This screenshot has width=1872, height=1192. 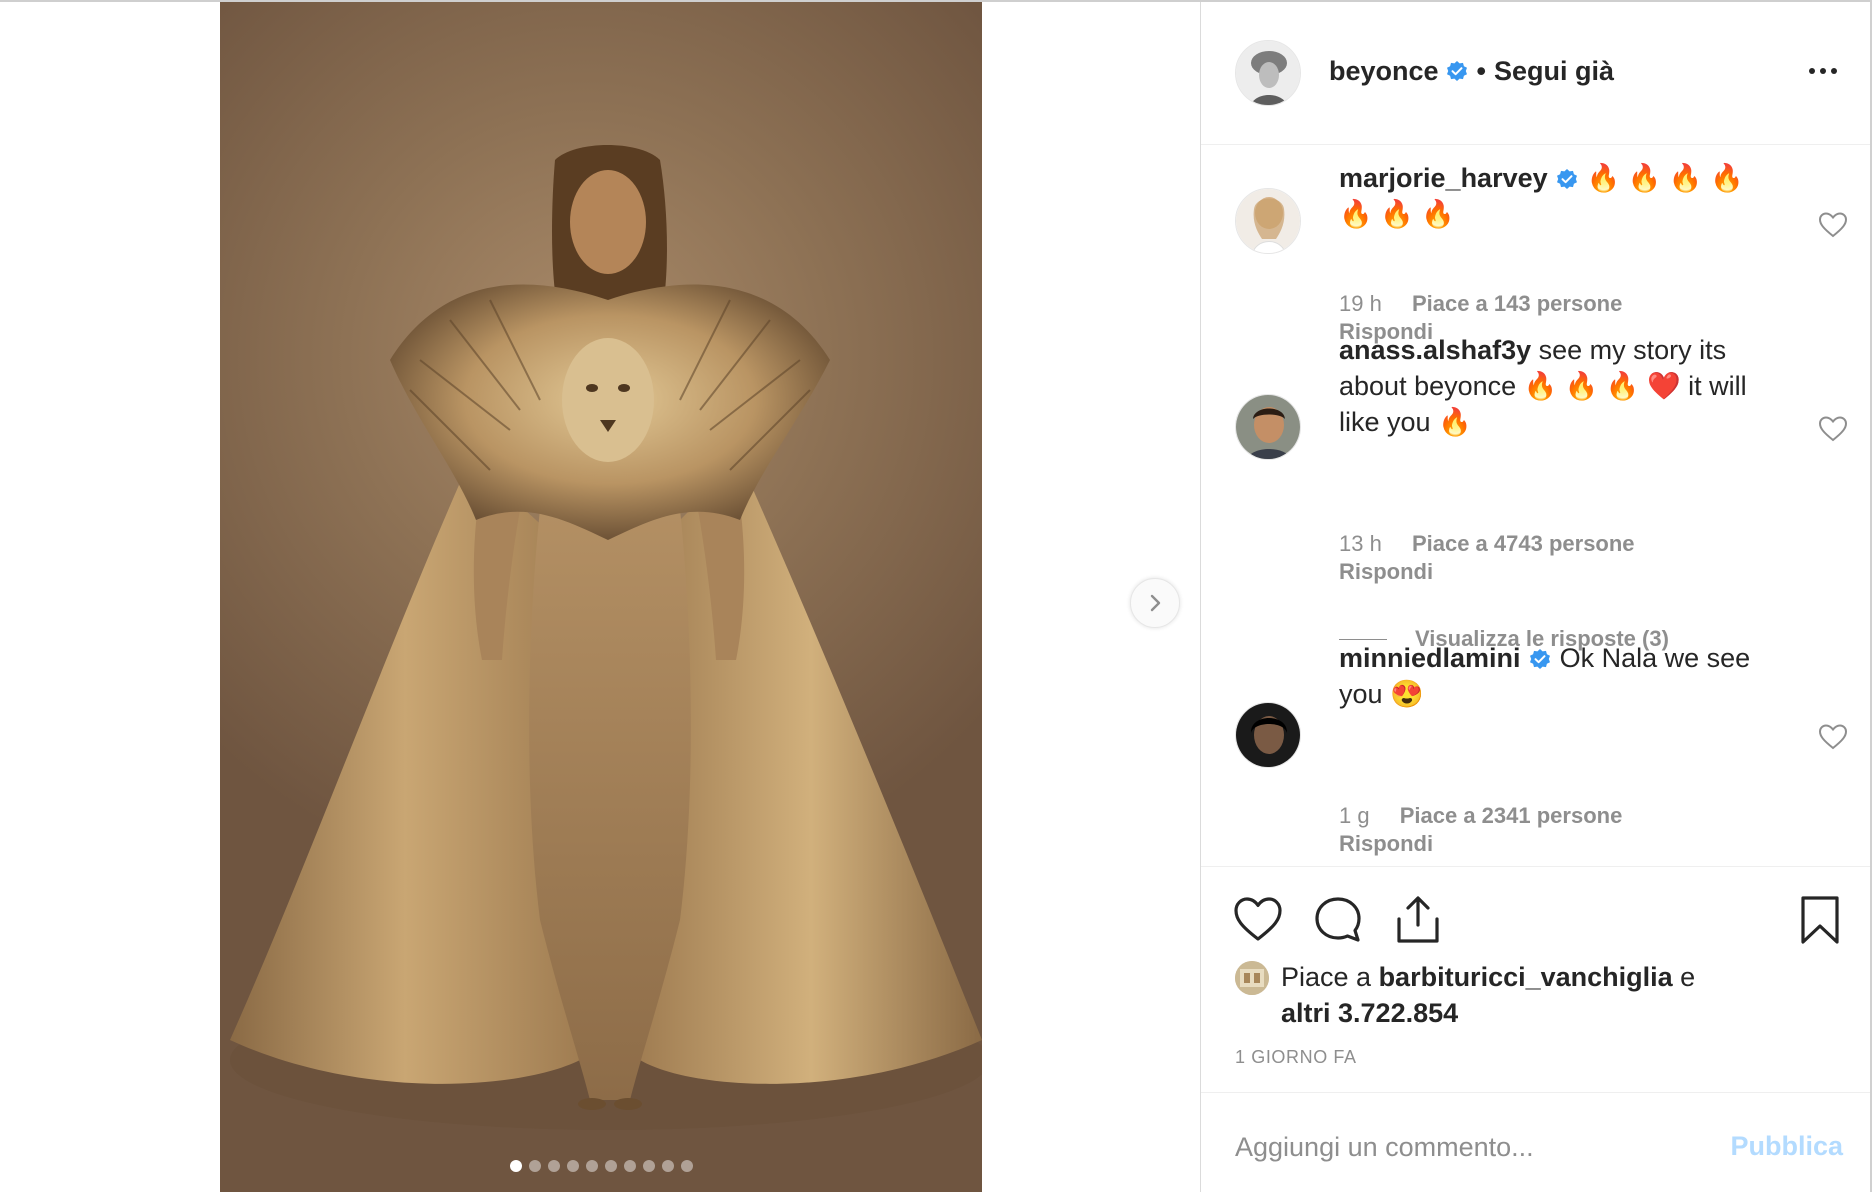 I want to click on comment-body: marjorie_harvey 🔥 🔥 🔥 🔥 🔥 🔥 🔥, so click(x=1559, y=196).